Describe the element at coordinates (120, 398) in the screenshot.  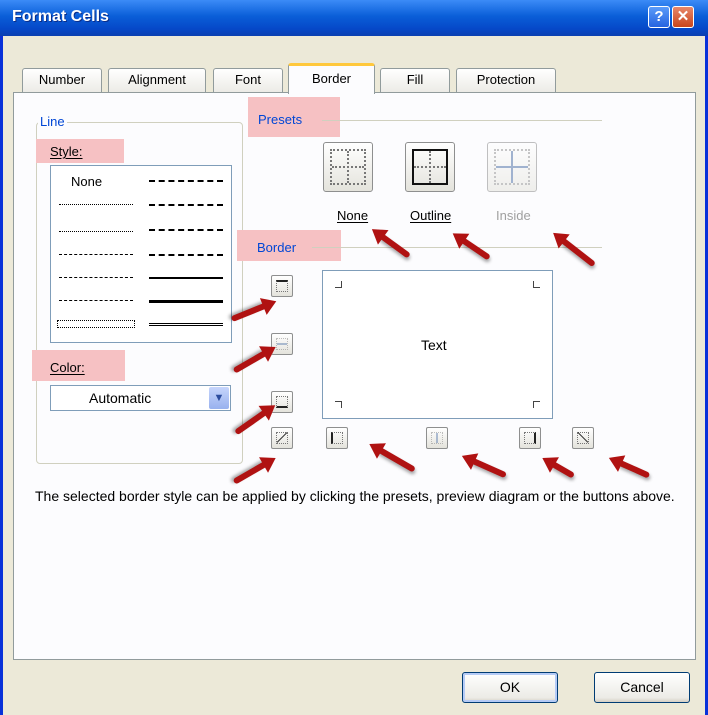
I see `color-value: Automatic` at that location.